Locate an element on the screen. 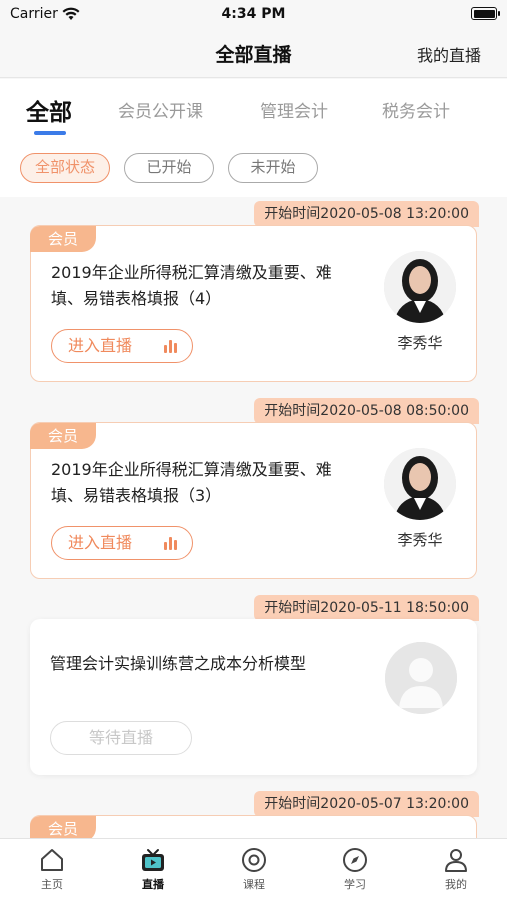 Image resolution: width=507 pixels, height=900 pixels. category-tabs: 全部 会员公开课 管理会计 税务会计 is located at coordinates (253, 110).